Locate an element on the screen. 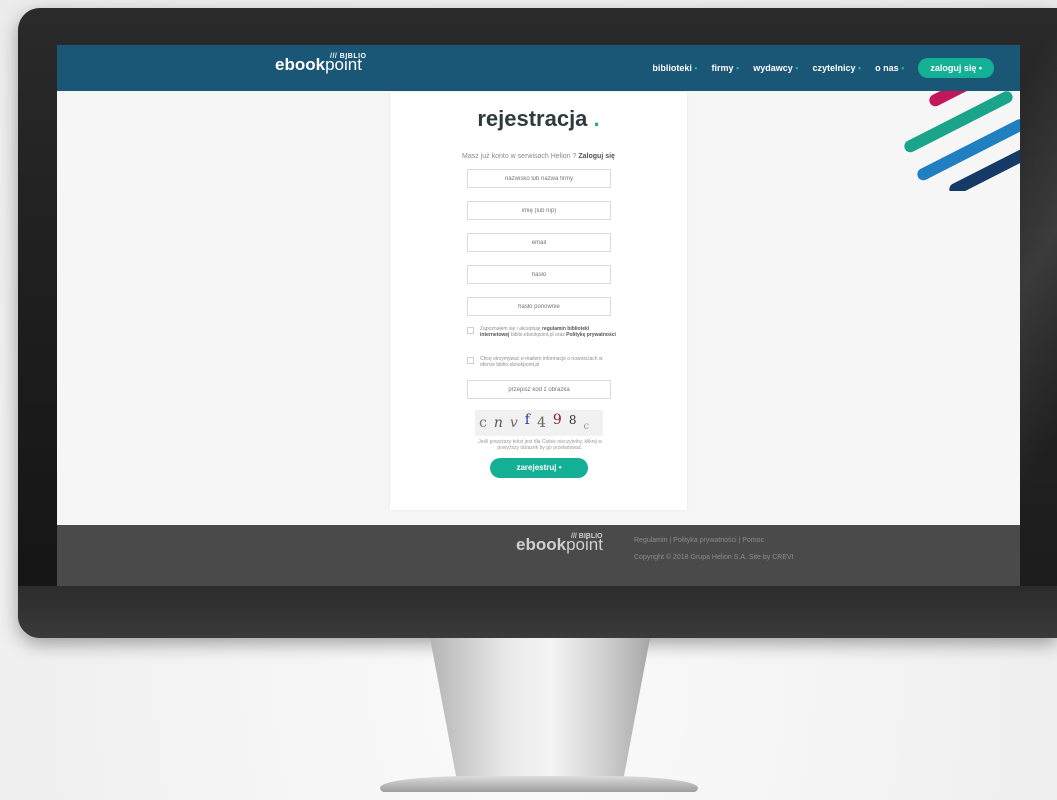 This screenshot has width=1057, height=800. nav-item-czytelnicy: czytelnicy • is located at coordinates (836, 68).